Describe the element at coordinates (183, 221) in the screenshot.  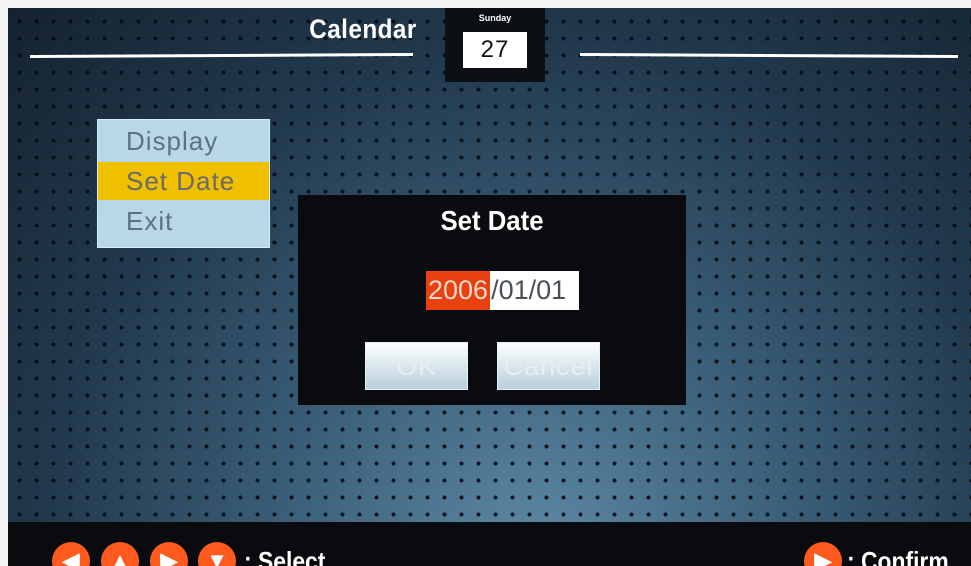
I see `menu-item-exit: Exit` at that location.